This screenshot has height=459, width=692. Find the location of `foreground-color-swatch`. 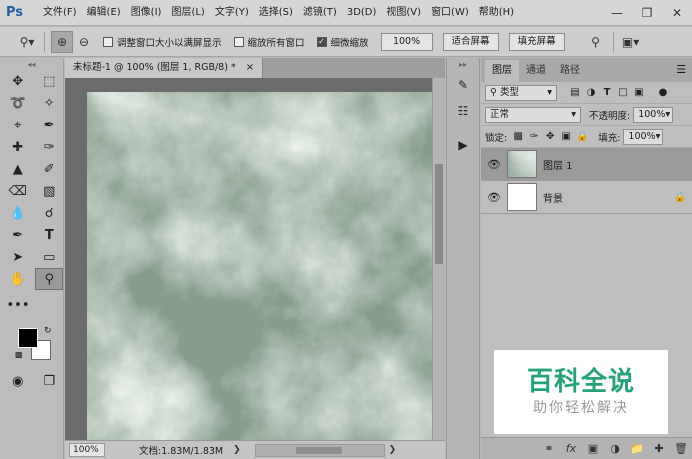

foreground-color-swatch is located at coordinates (28, 338).